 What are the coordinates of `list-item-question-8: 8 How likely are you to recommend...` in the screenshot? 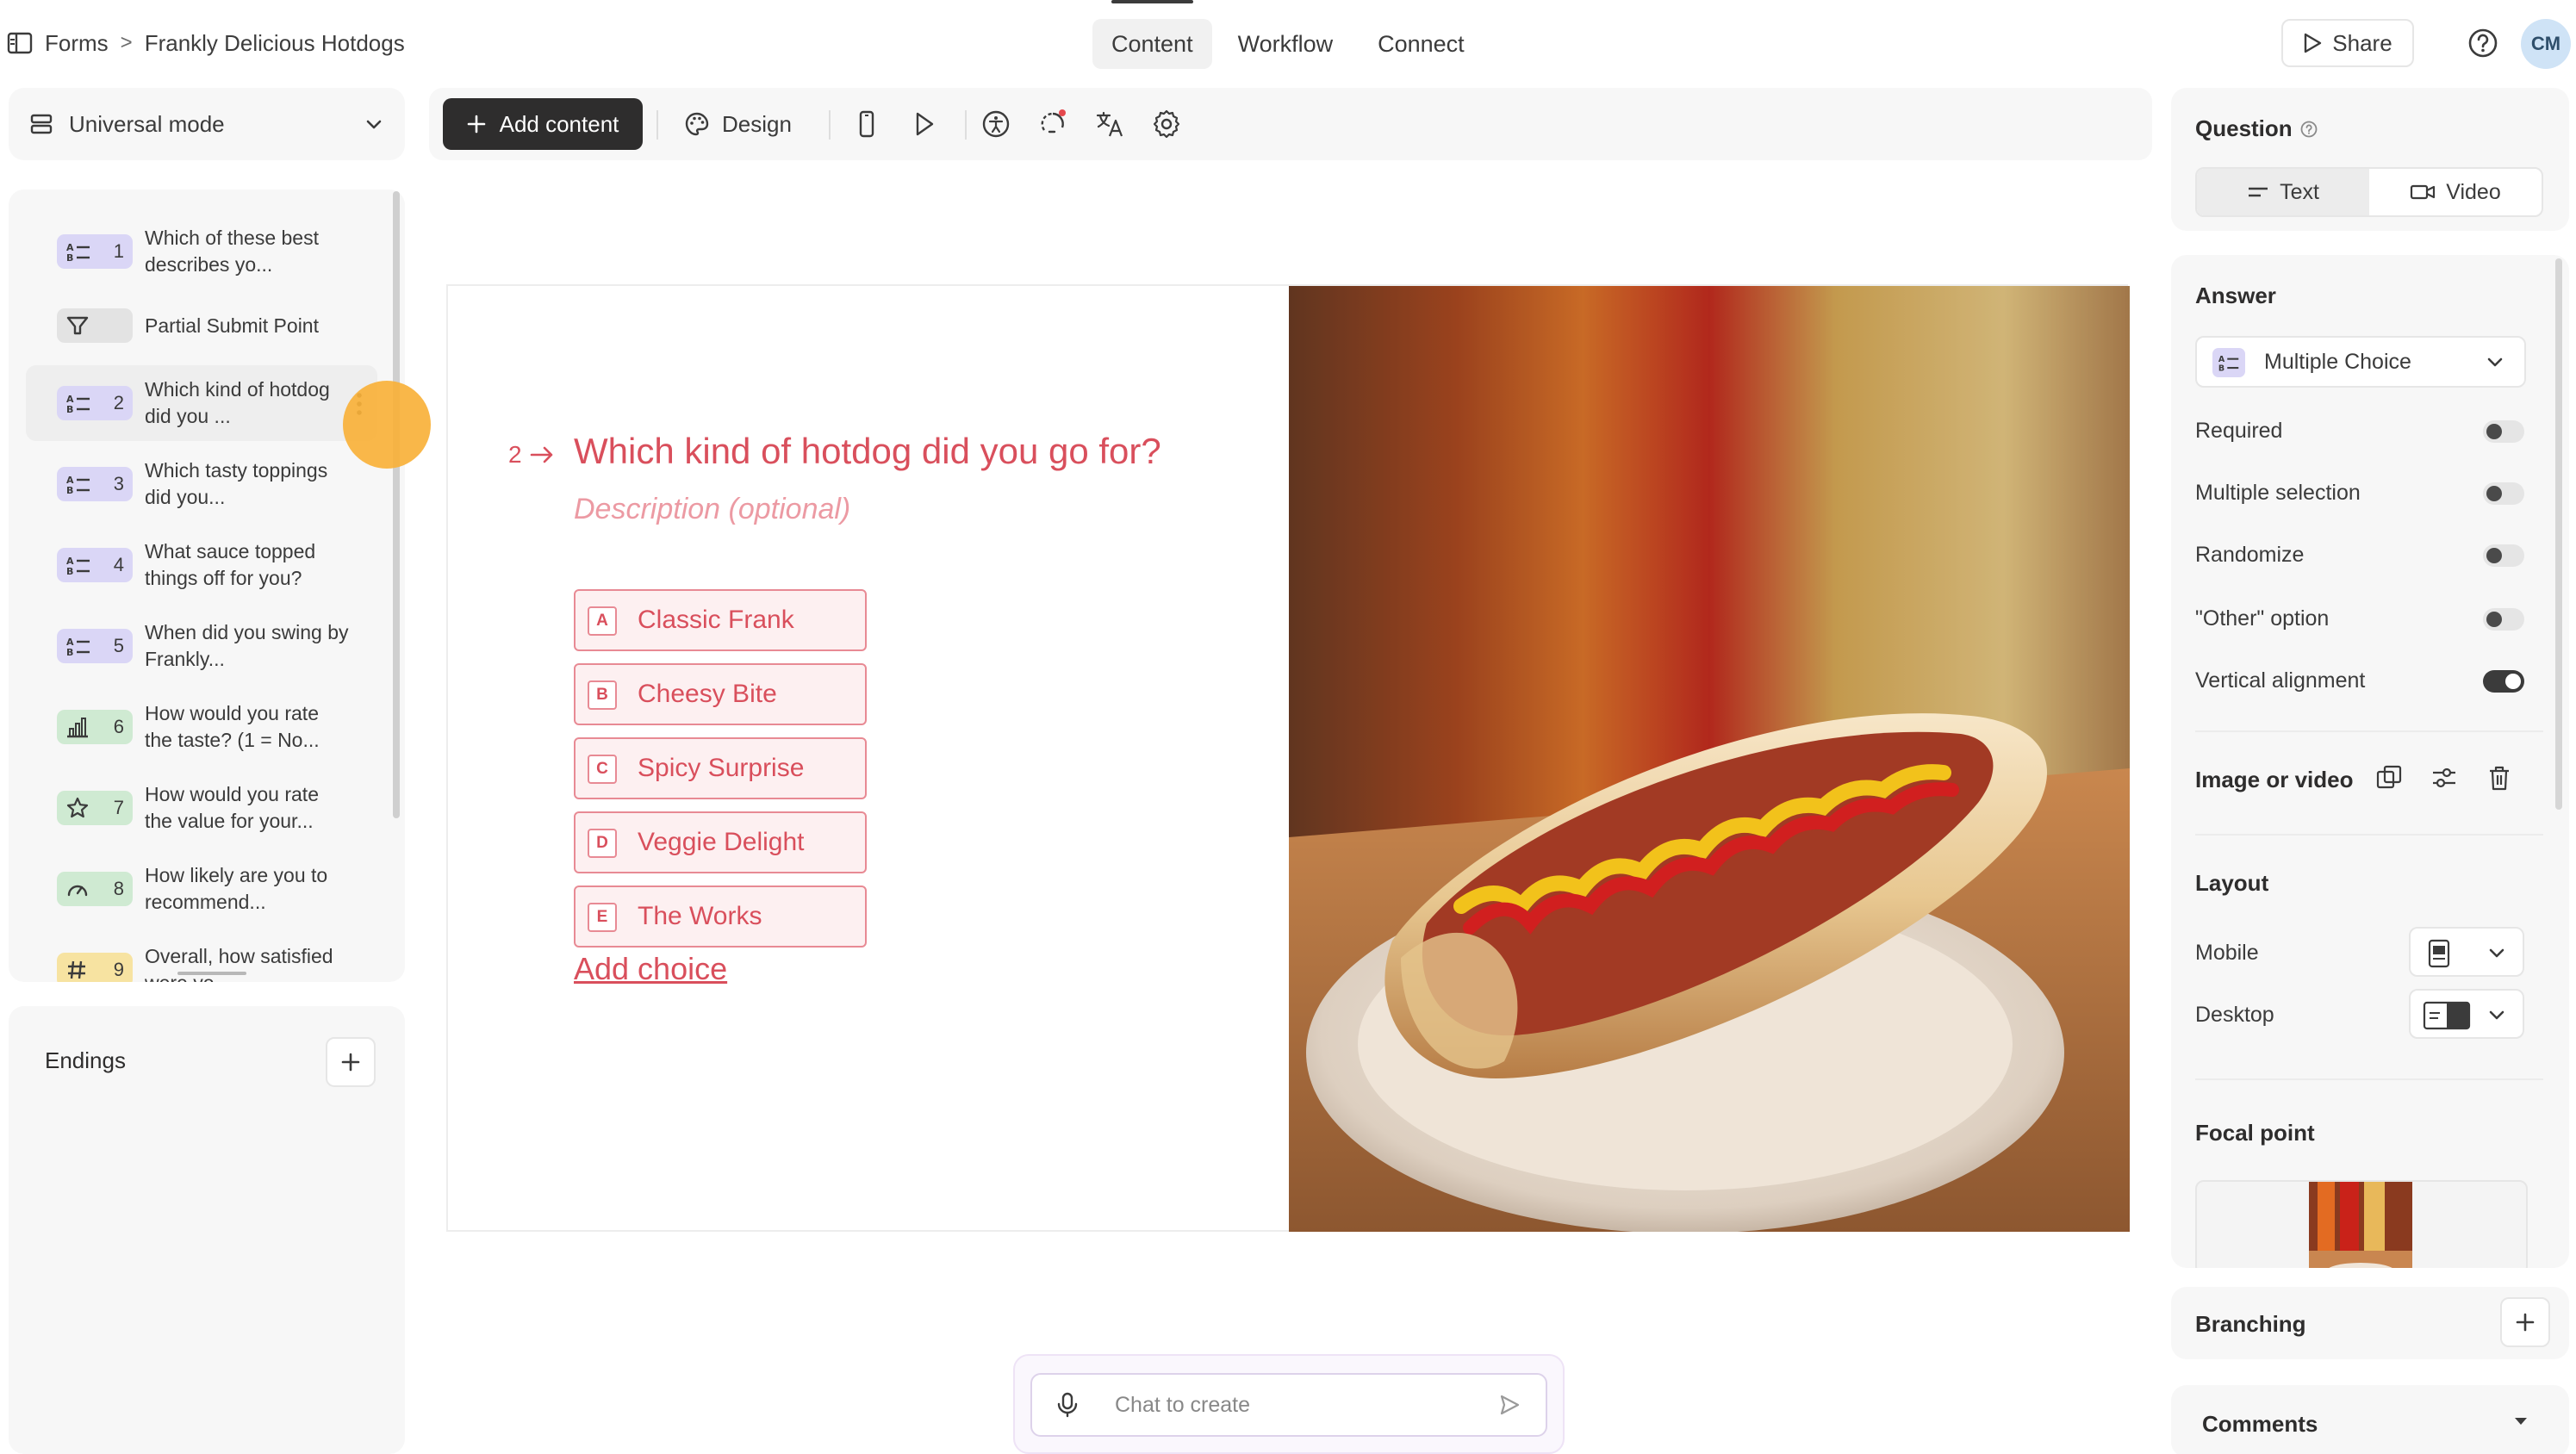 It's located at (202, 889).